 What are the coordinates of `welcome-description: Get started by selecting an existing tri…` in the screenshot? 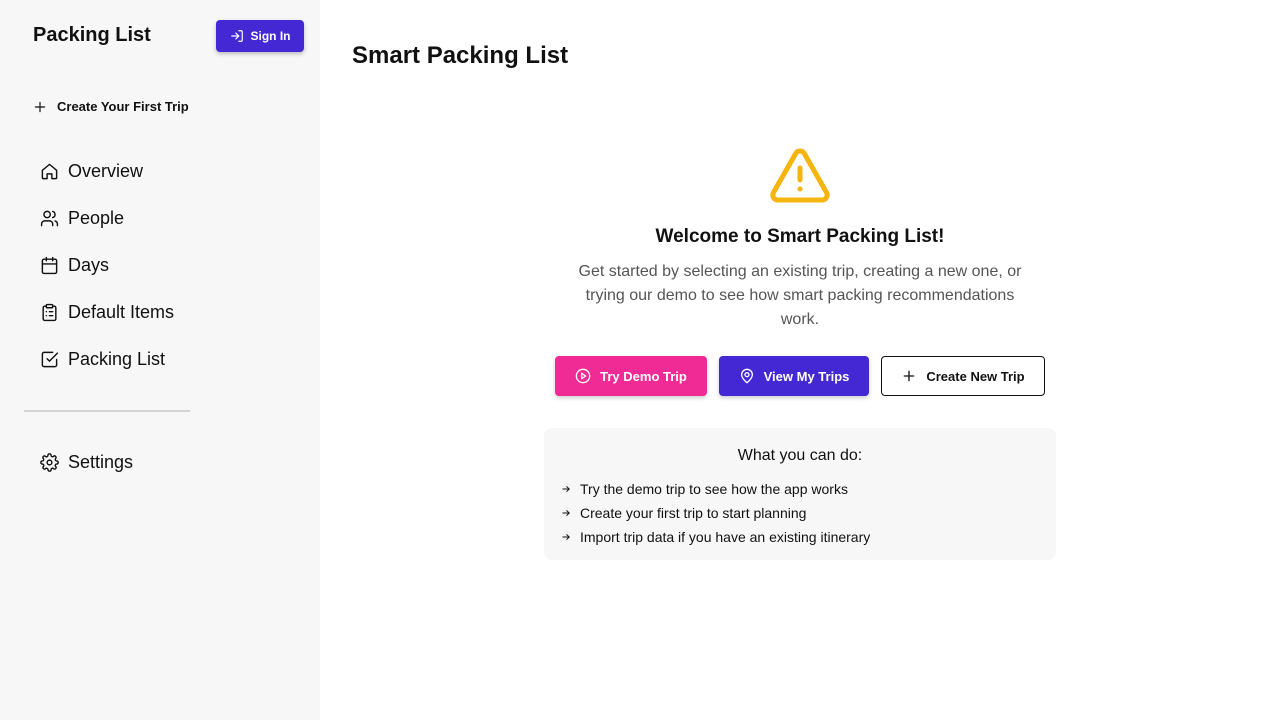 It's located at (800, 295).